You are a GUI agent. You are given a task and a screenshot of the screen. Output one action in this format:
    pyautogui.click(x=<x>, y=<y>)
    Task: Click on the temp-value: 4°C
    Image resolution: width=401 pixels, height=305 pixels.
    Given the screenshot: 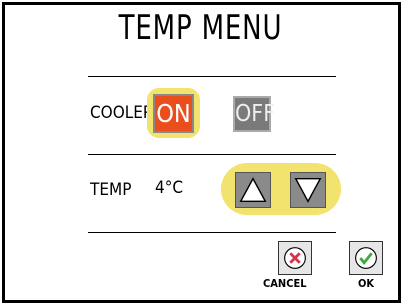 What is the action you would take?
    pyautogui.click(x=169, y=188)
    